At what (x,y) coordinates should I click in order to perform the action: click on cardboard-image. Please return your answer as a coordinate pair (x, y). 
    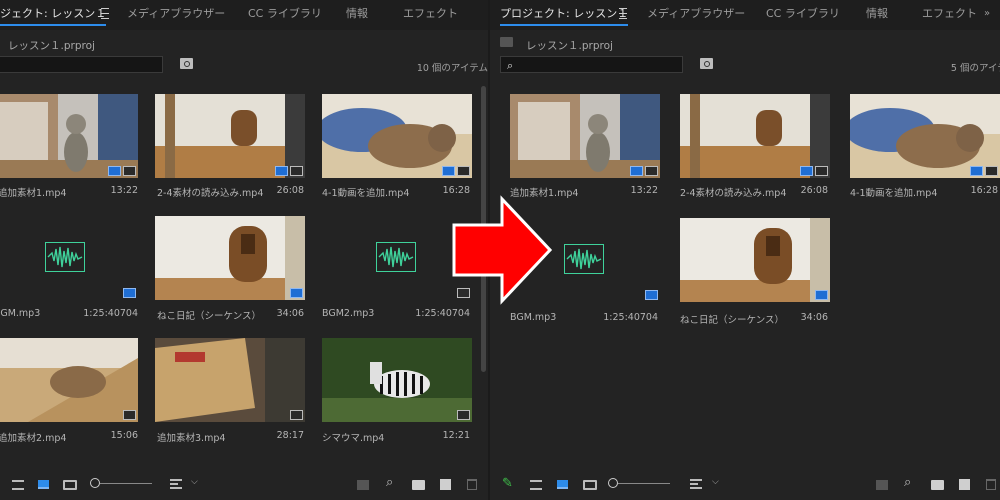
    Looking at the image, I should click on (230, 380).